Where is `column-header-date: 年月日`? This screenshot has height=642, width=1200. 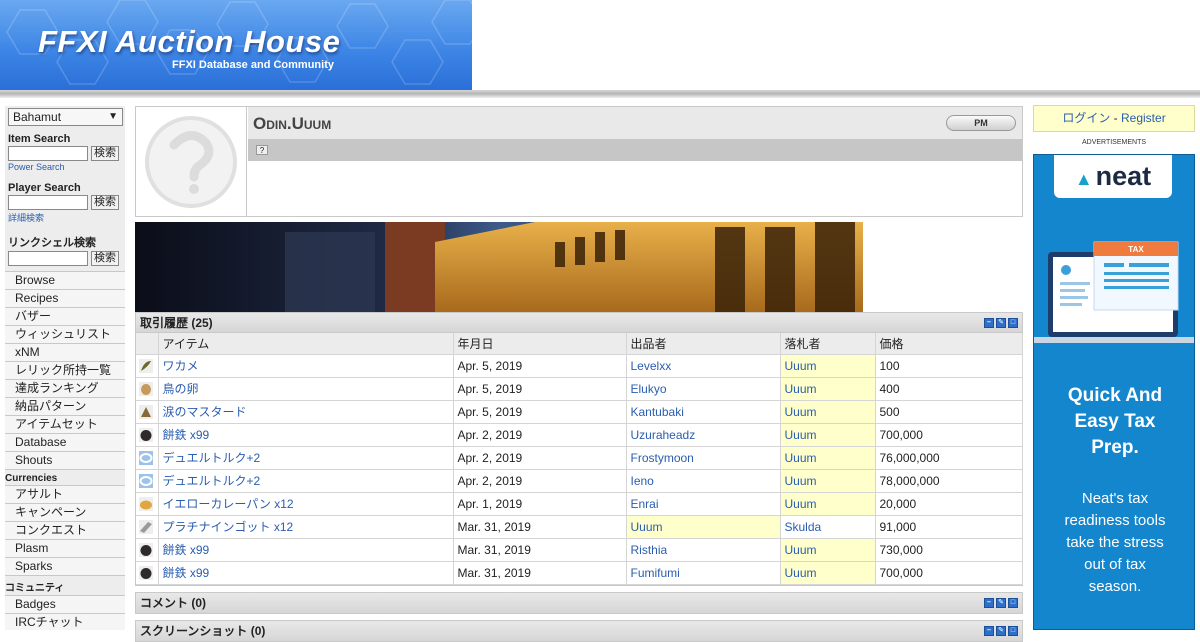
column-header-date: 年月日 is located at coordinates (540, 344).